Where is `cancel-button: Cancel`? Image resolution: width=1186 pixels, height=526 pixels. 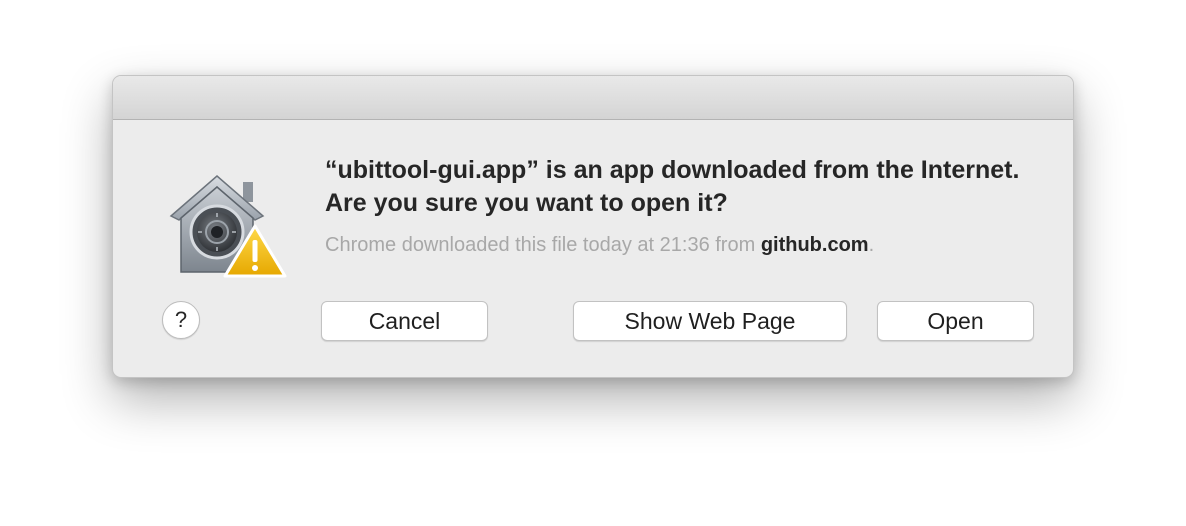
cancel-button: Cancel is located at coordinates (404, 321).